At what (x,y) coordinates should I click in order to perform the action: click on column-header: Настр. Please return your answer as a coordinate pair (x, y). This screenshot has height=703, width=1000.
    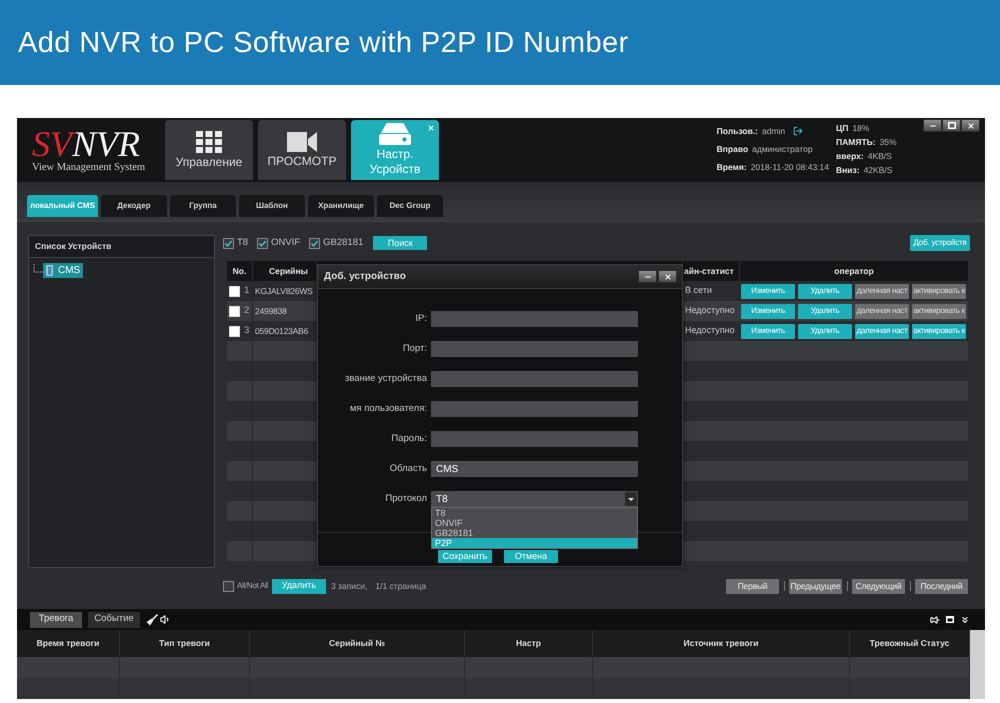
    Looking at the image, I should click on (528, 643).